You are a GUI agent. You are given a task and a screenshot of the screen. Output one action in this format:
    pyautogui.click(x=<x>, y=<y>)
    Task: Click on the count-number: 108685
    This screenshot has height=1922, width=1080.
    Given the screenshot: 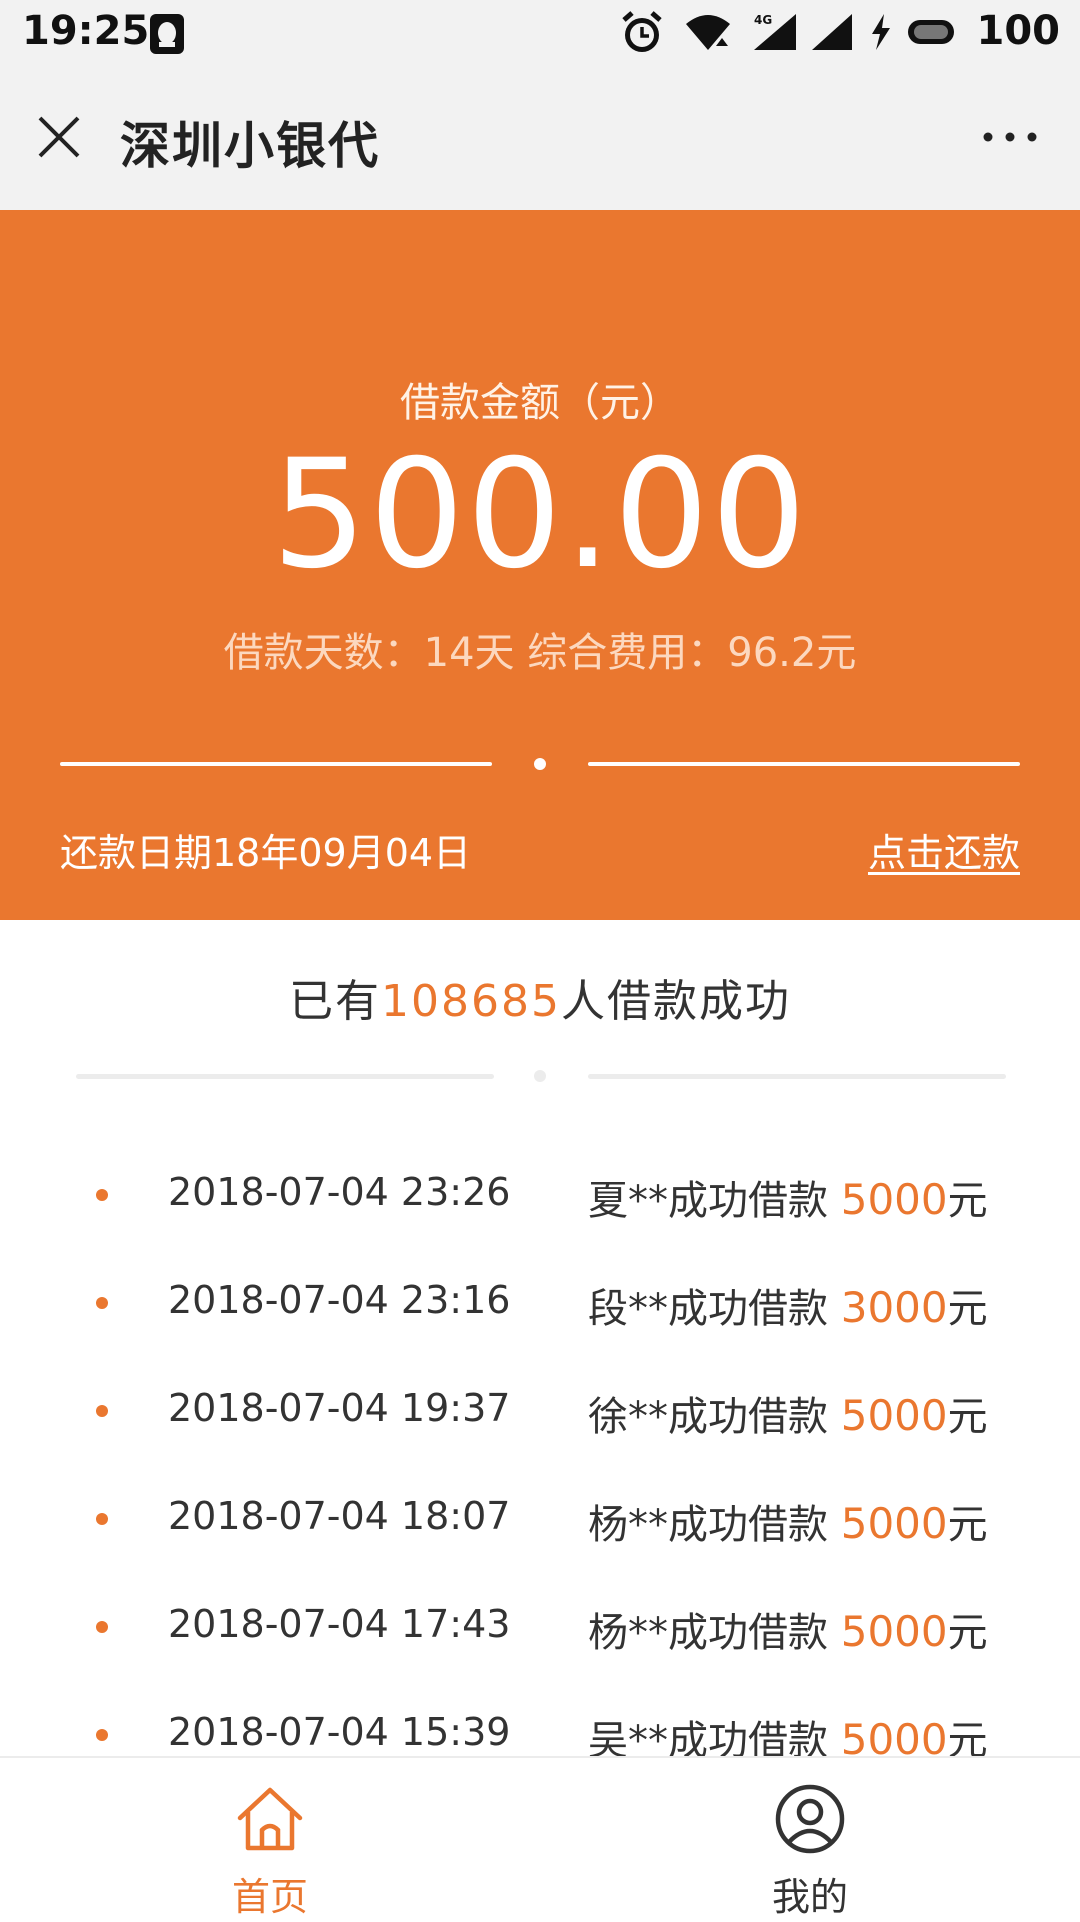 What is the action you would take?
    pyautogui.click(x=471, y=1001)
    